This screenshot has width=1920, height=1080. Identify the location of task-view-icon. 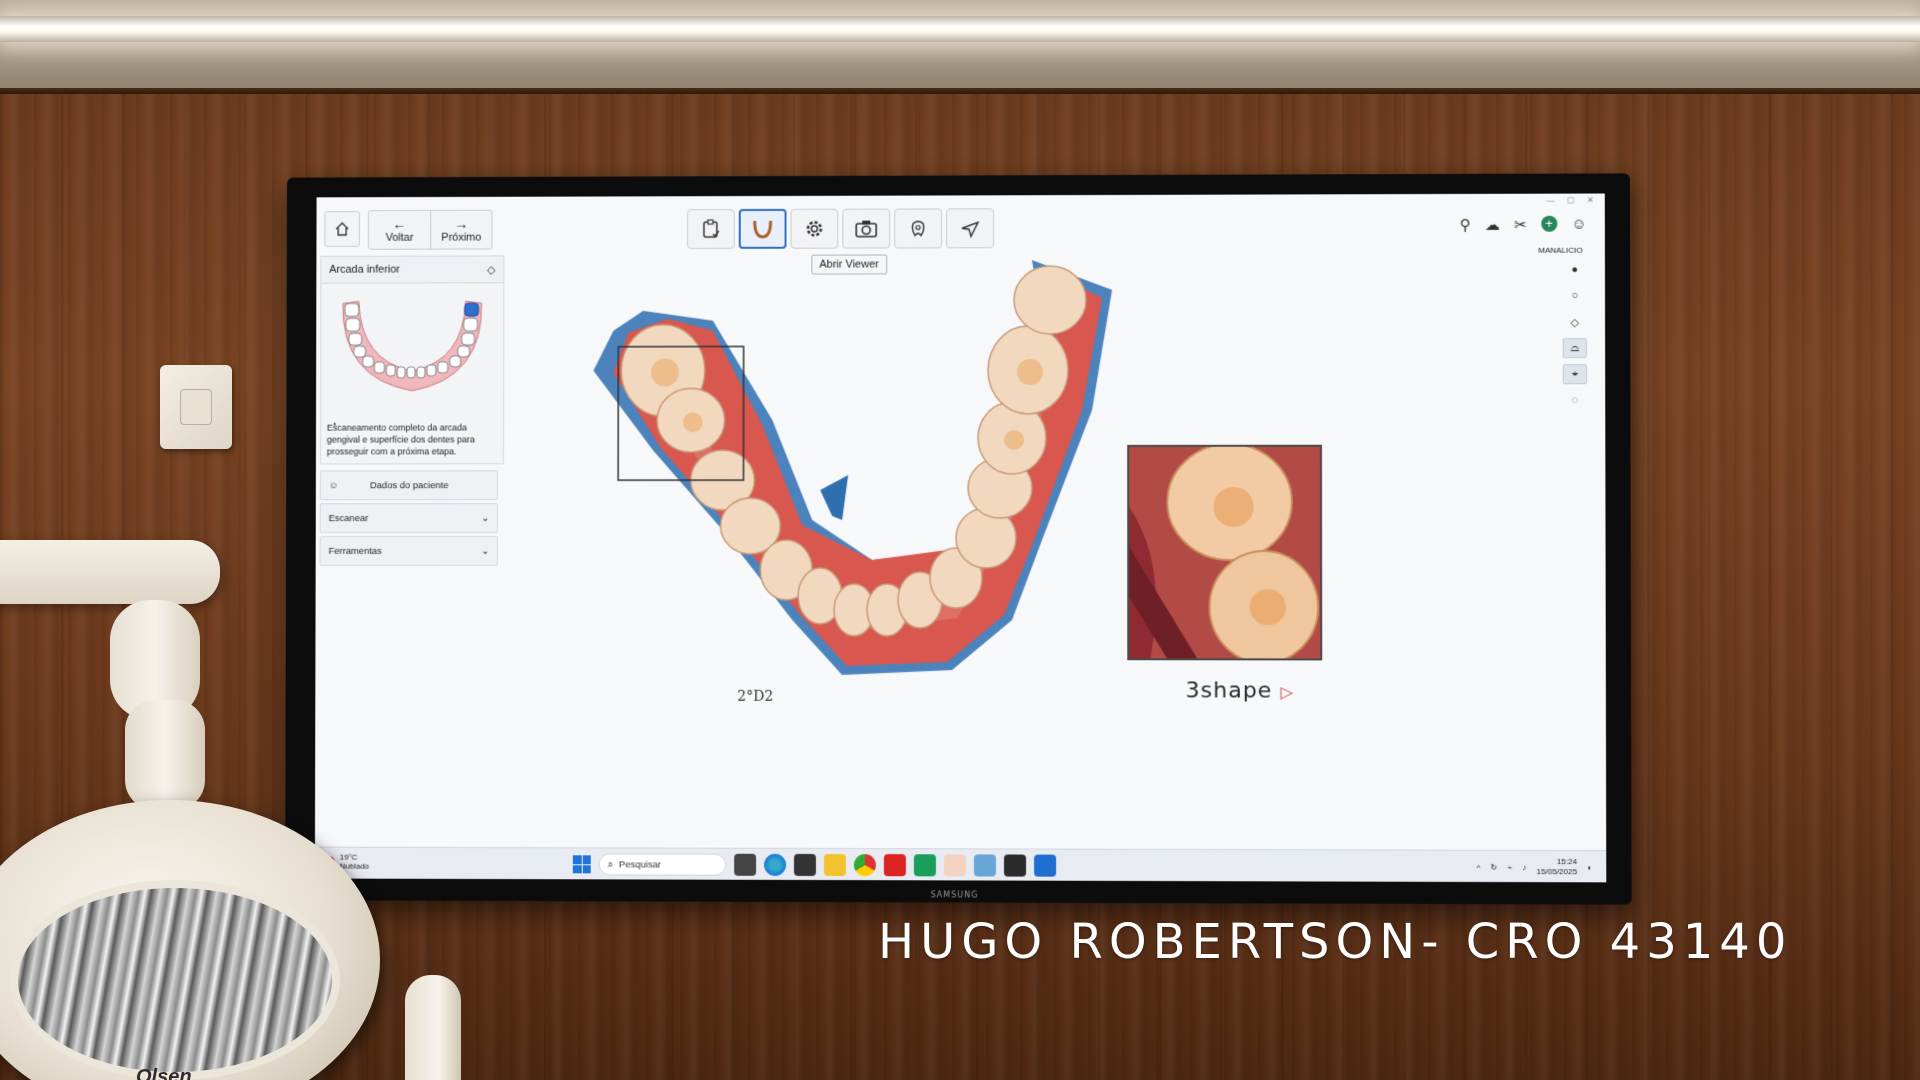
(745, 864).